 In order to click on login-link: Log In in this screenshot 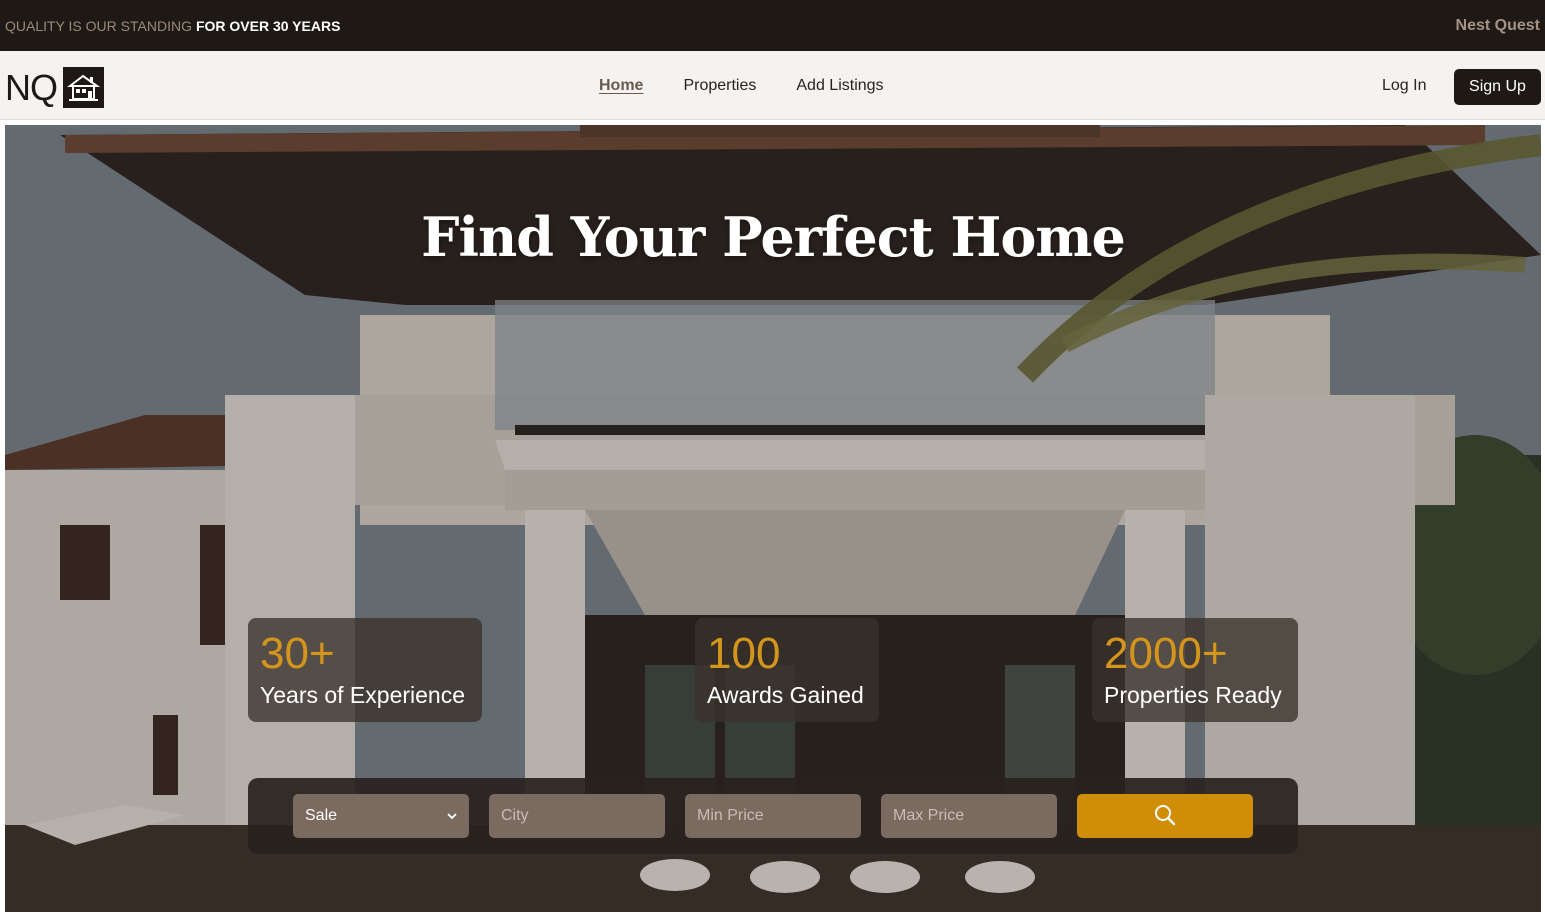, I will do `click(1404, 86)`.